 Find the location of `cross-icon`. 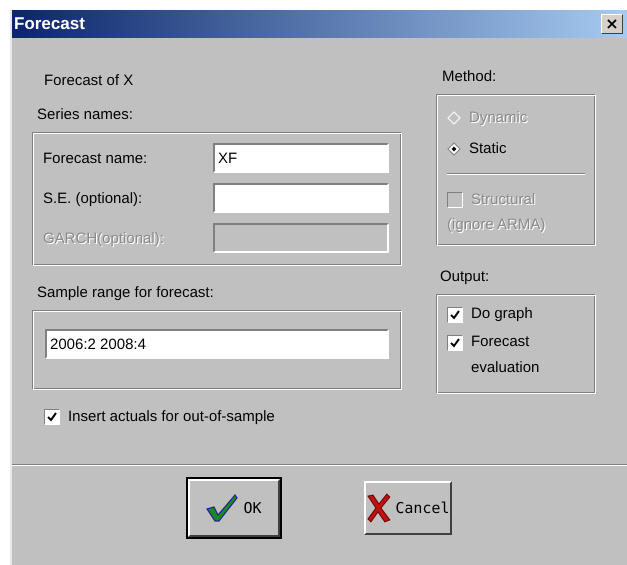

cross-icon is located at coordinates (379, 508).